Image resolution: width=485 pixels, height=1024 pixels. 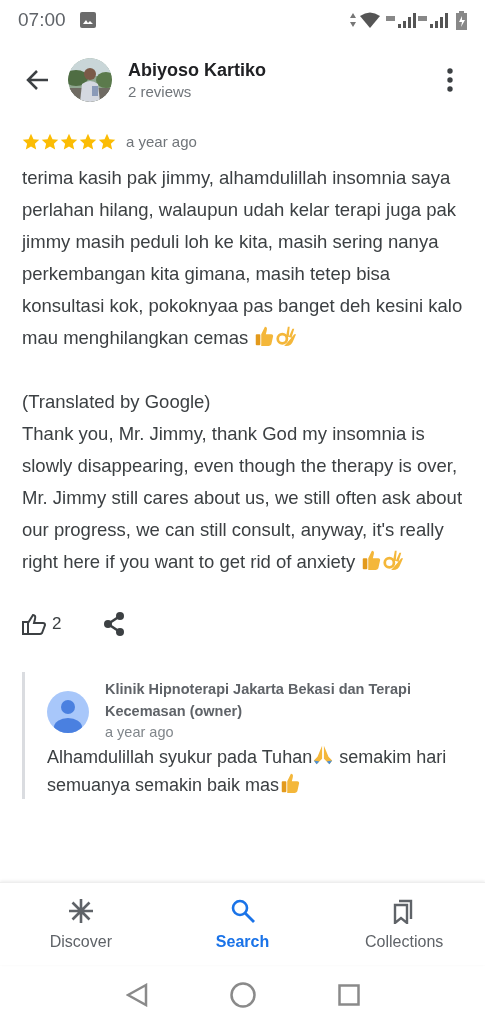 I want to click on nav-tab: Discover, so click(x=81, y=924).